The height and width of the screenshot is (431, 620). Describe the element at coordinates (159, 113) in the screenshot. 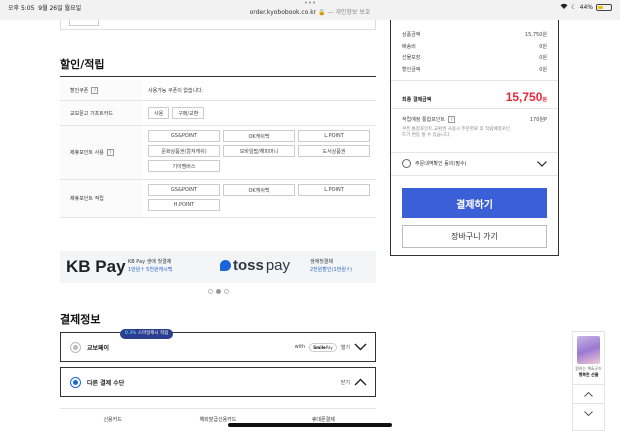

I see `giftcard-use-button: 사용` at that location.